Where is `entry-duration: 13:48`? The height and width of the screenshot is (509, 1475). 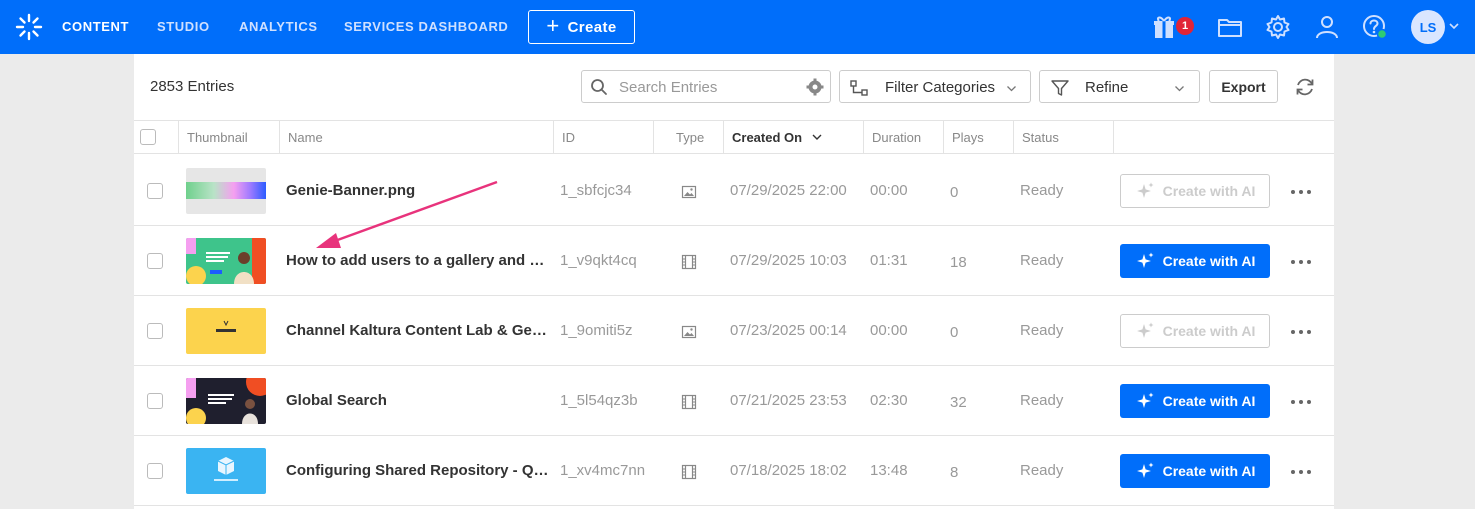 entry-duration: 13:48 is located at coordinates (889, 470).